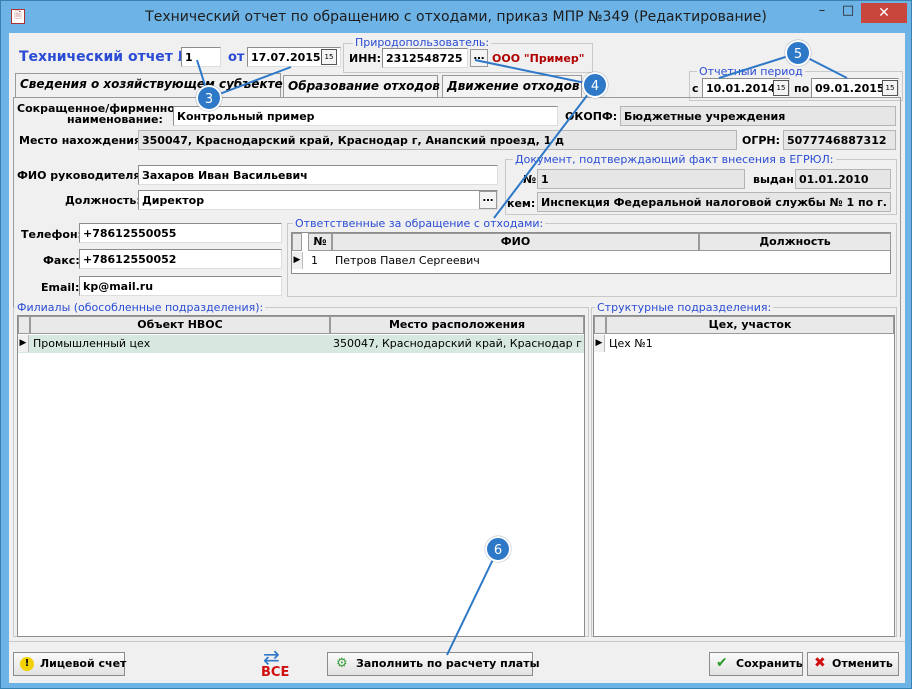 This screenshot has width=912, height=690. Describe the element at coordinates (820, 663) in the screenshot. I see `cross-icon: ✖` at that location.